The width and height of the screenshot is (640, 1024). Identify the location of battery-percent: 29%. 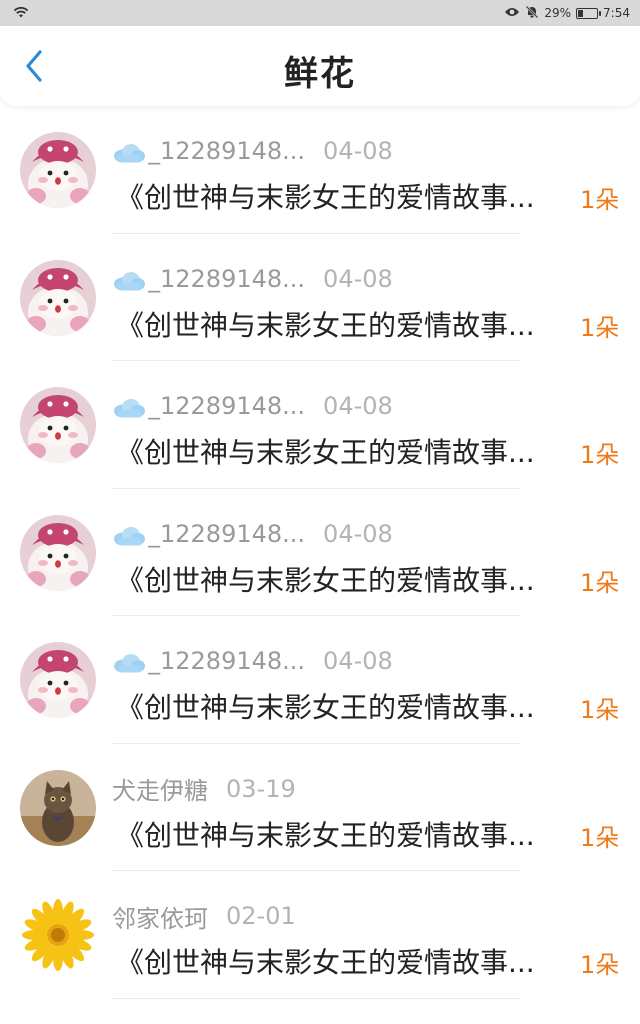
(558, 13).